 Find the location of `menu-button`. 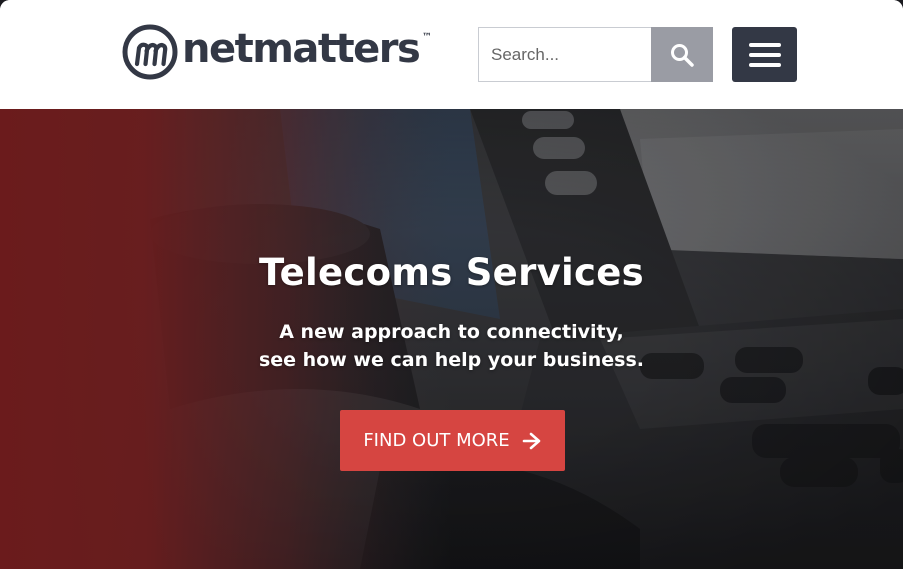

menu-button is located at coordinates (764, 54).